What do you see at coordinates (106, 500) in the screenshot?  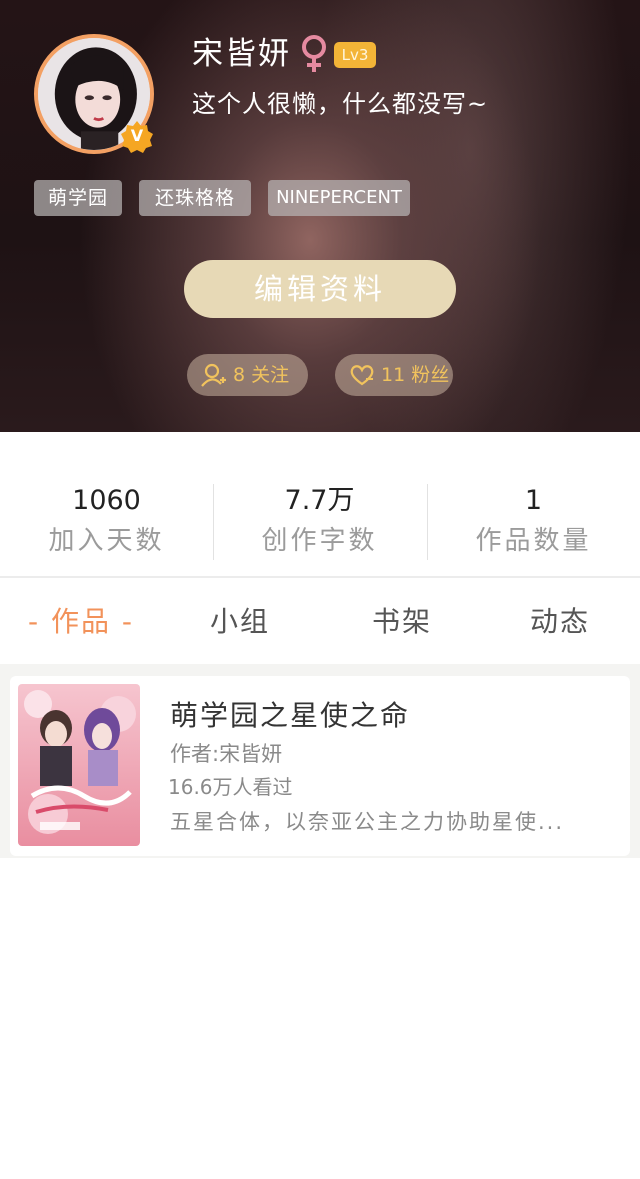 I see `stat-value: 1060` at bounding box center [106, 500].